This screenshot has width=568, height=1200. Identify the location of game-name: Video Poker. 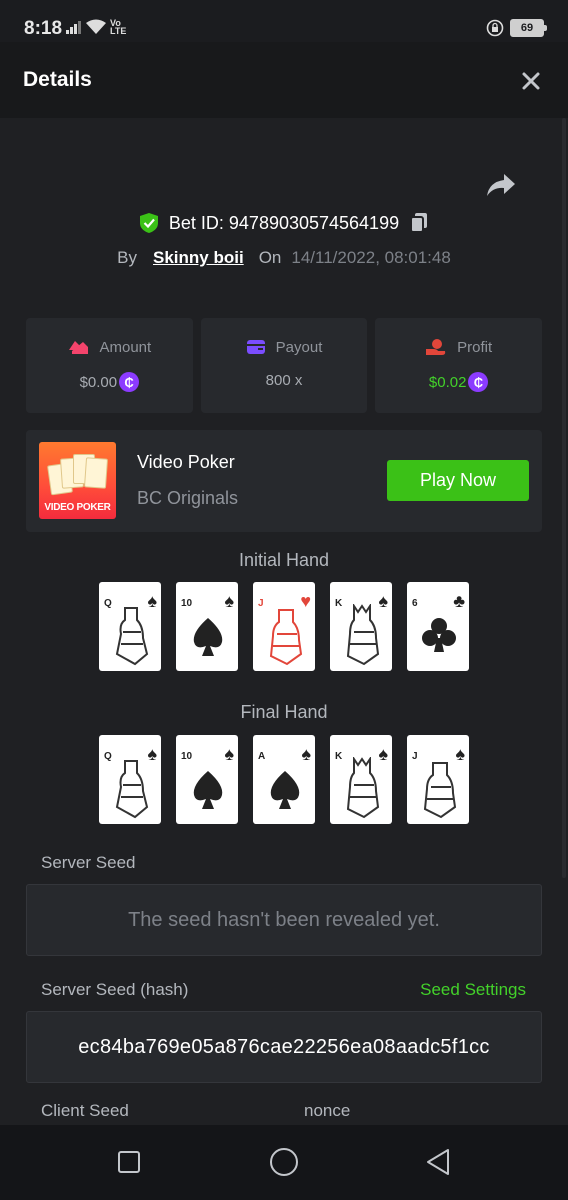
(186, 462).